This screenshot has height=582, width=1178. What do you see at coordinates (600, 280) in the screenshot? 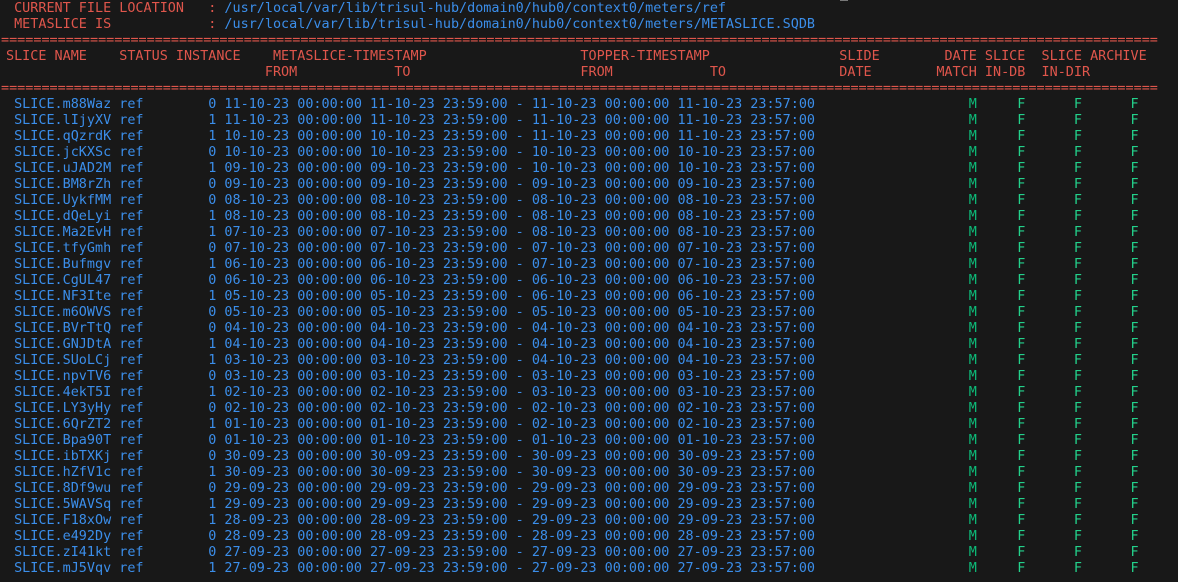
I see `topper-from: 06-10-23 00:00:00` at bounding box center [600, 280].